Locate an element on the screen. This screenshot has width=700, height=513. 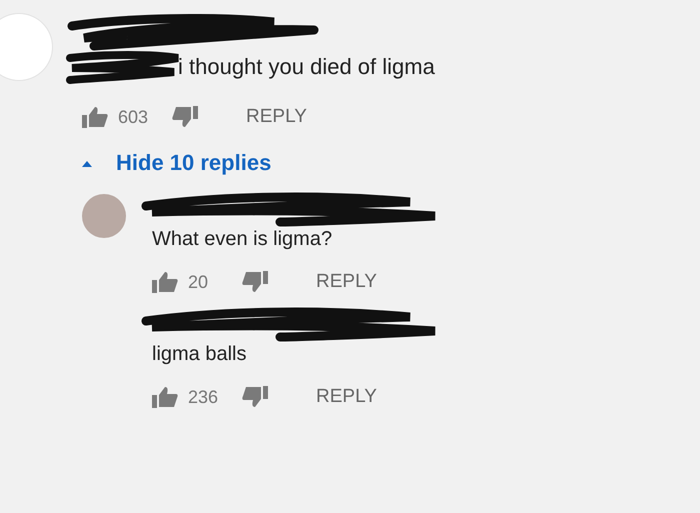
reply-text: What even is ligma? is located at coordinates (243, 239).